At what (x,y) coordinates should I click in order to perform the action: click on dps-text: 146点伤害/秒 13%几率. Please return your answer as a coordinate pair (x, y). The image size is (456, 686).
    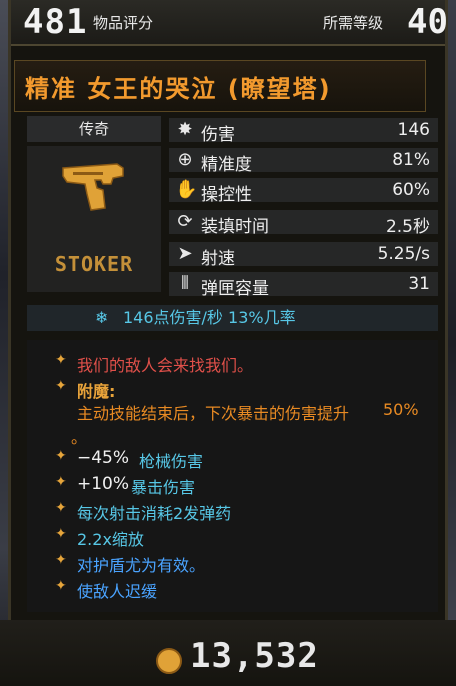
    Looking at the image, I should click on (209, 317).